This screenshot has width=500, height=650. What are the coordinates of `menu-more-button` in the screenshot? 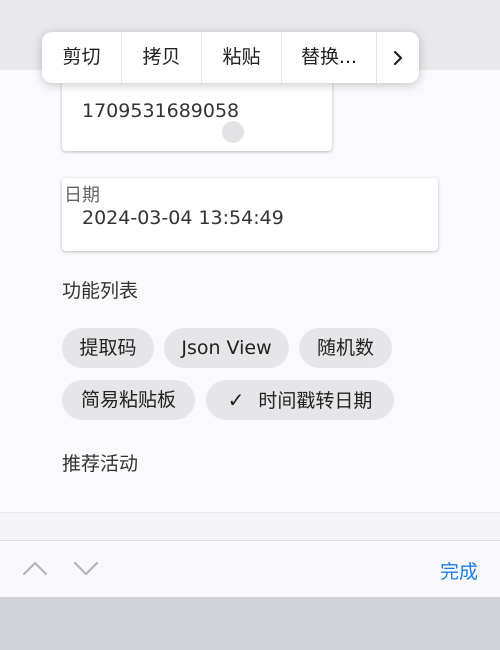 It's located at (398, 57).